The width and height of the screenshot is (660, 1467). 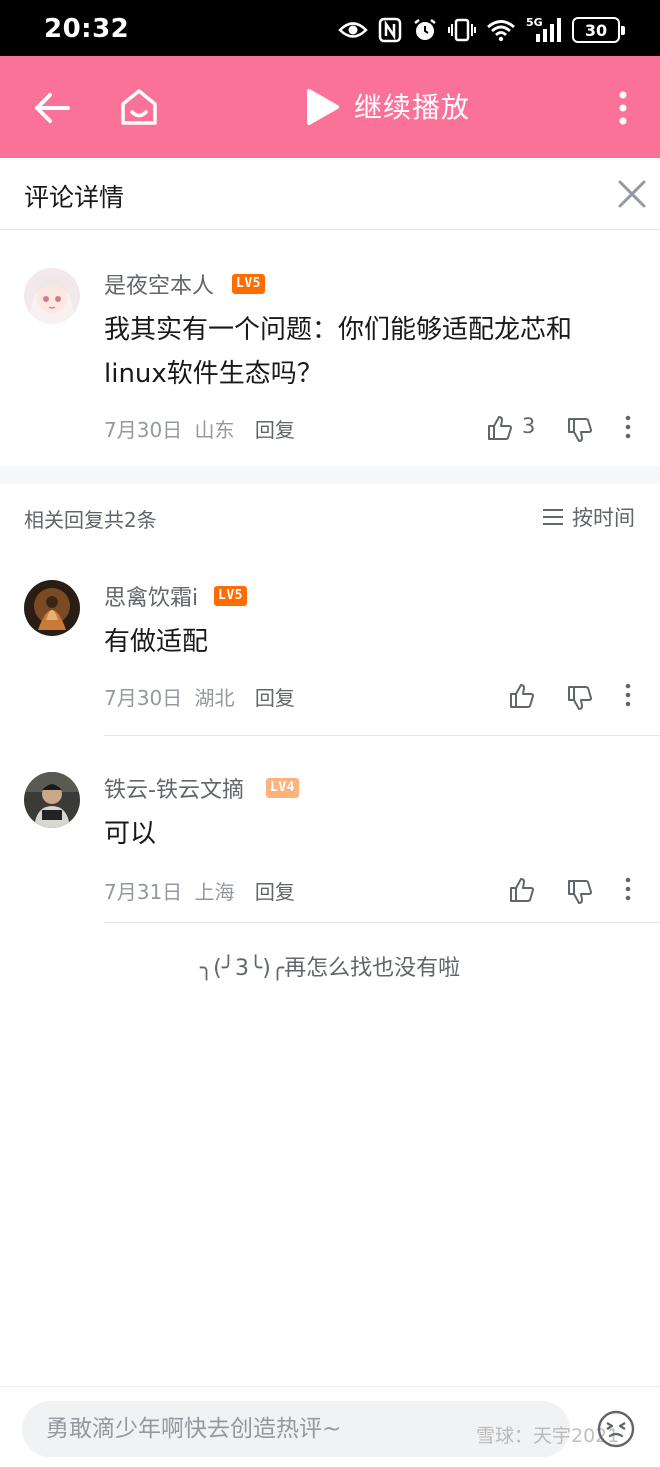 What do you see at coordinates (151, 596) in the screenshot?
I see `reply-username: 思禽饮霜i` at bounding box center [151, 596].